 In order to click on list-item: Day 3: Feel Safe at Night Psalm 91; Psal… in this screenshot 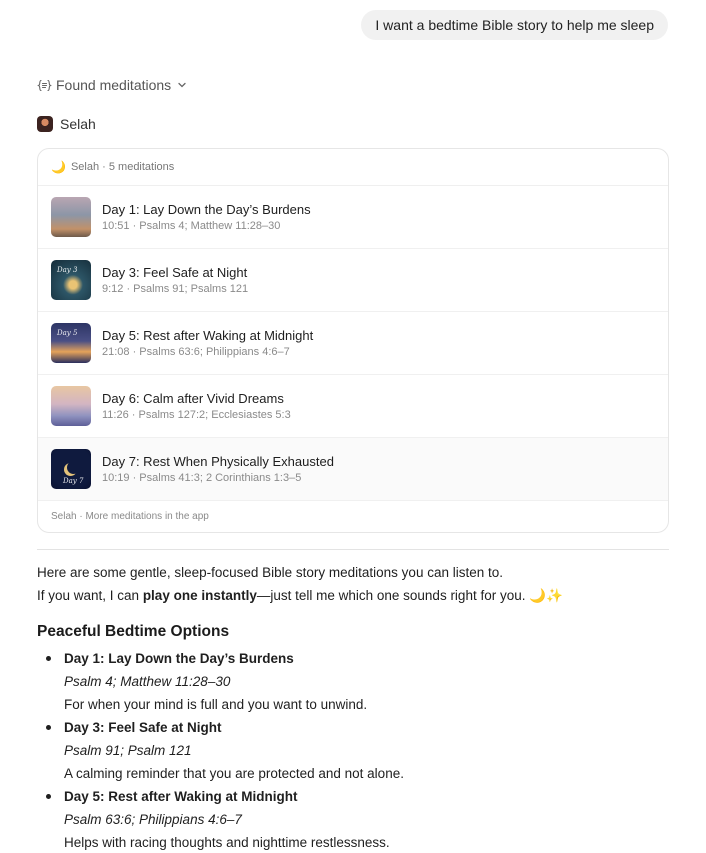, I will do `click(344, 750)`.